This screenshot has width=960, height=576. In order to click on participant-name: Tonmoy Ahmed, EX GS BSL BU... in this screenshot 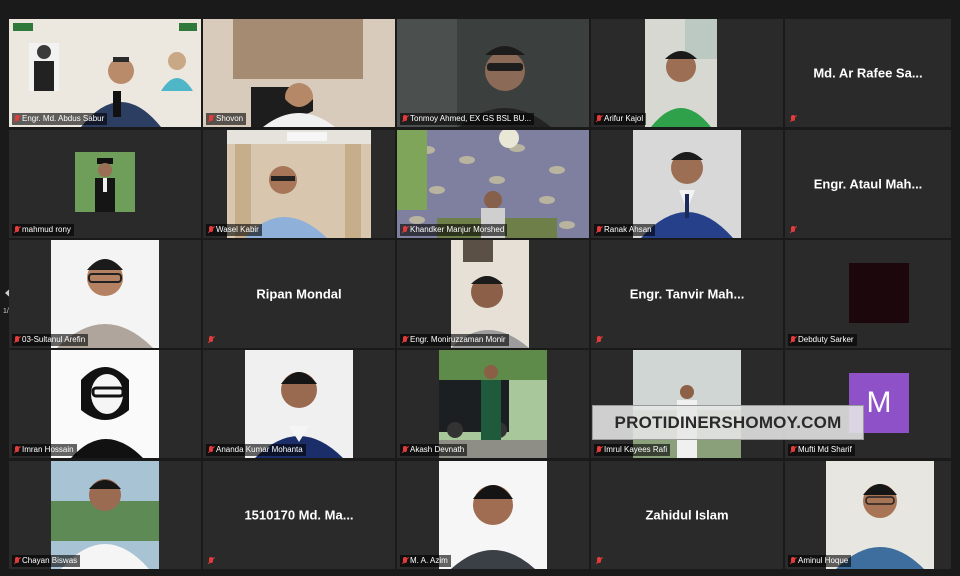, I will do `click(471, 118)`.